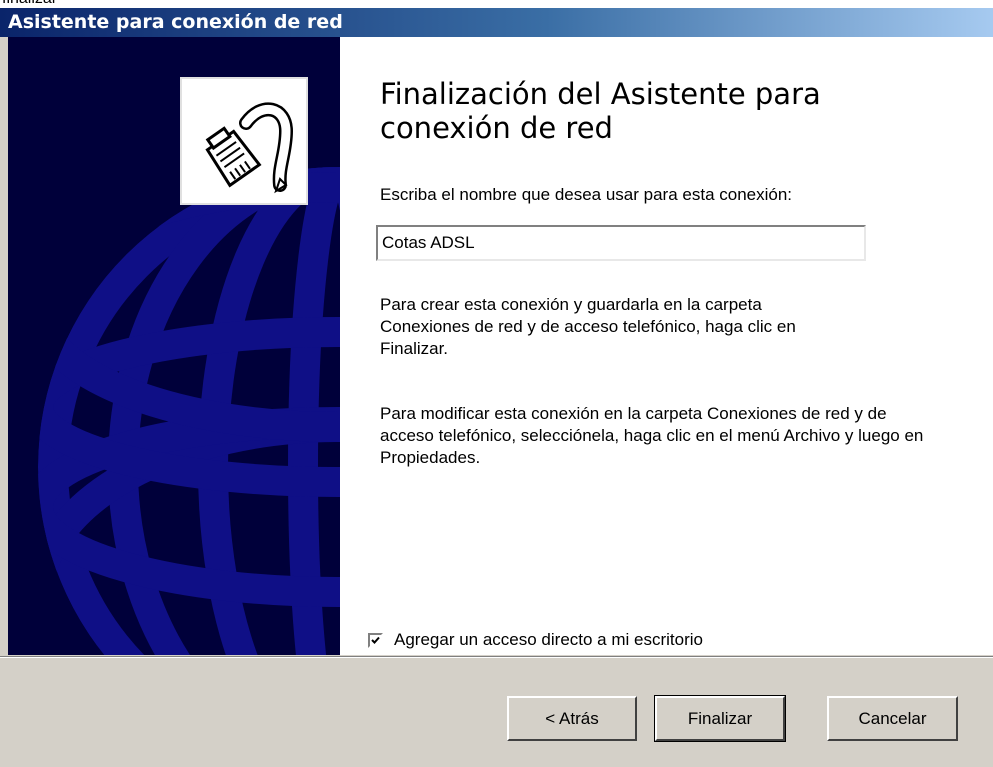 This screenshot has width=993, height=767. I want to click on cancel-button: Cancelar, so click(892, 718).